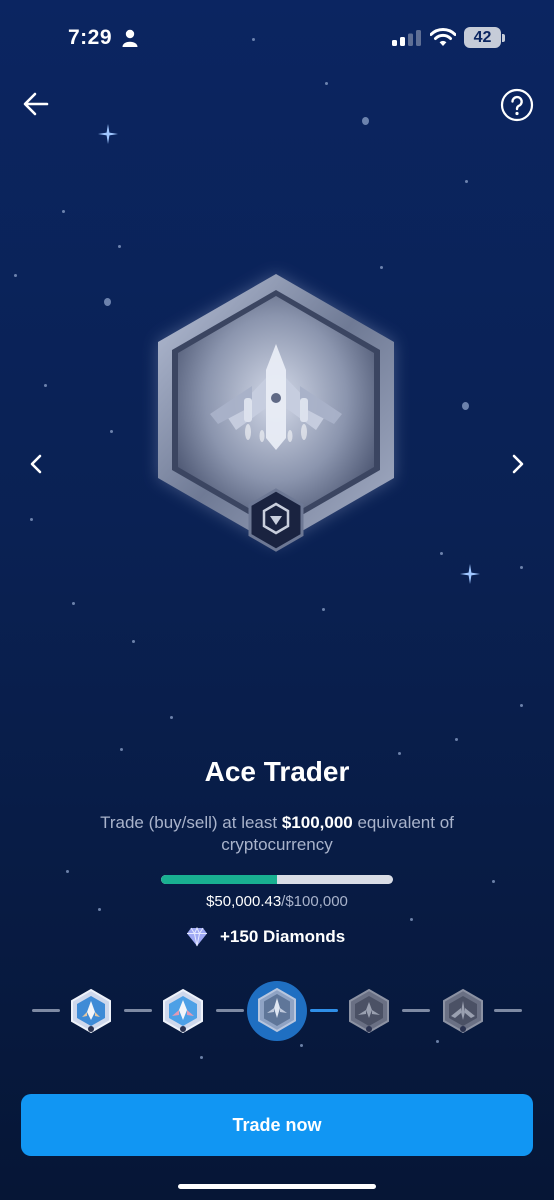  I want to click on status-time: 7:29, so click(90, 37).